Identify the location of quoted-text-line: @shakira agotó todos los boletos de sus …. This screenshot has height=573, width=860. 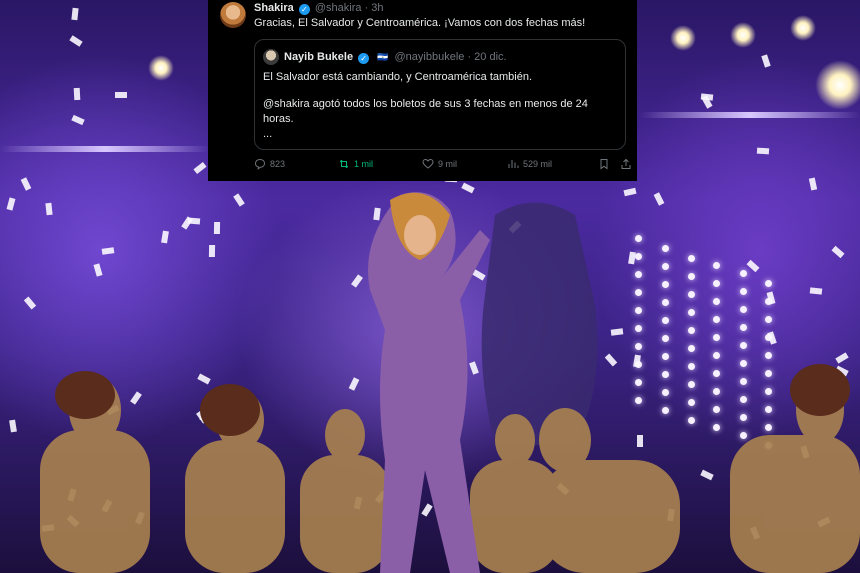
(425, 104).